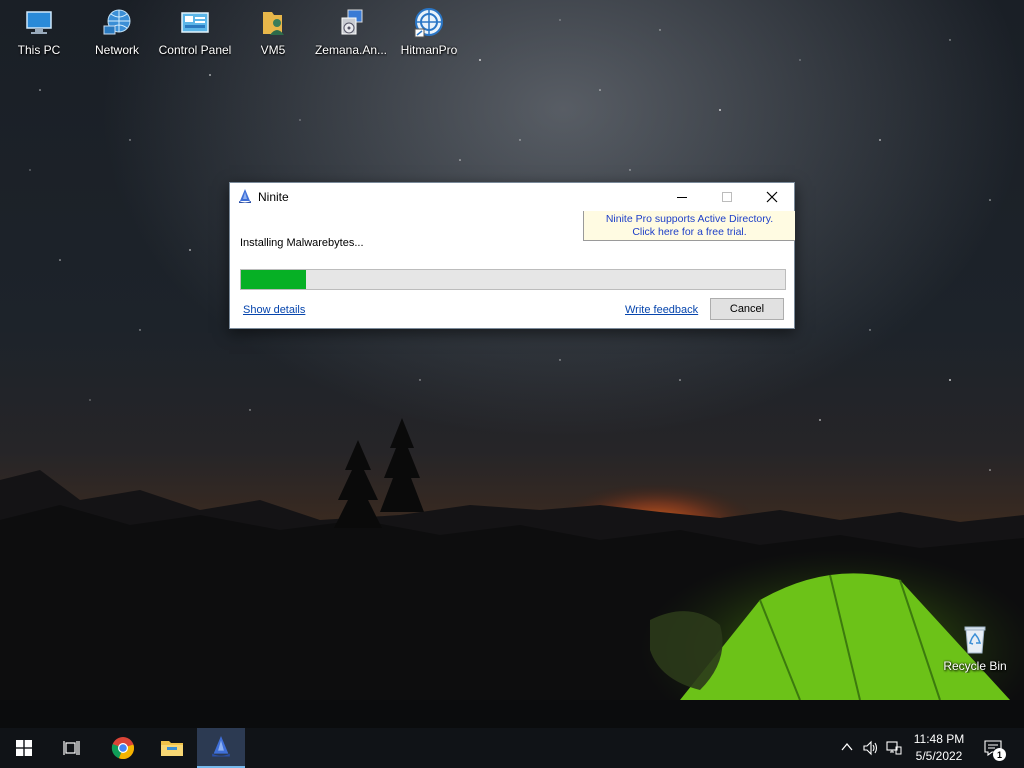  I want to click on write-feedback-link: Write feedback, so click(661, 310).